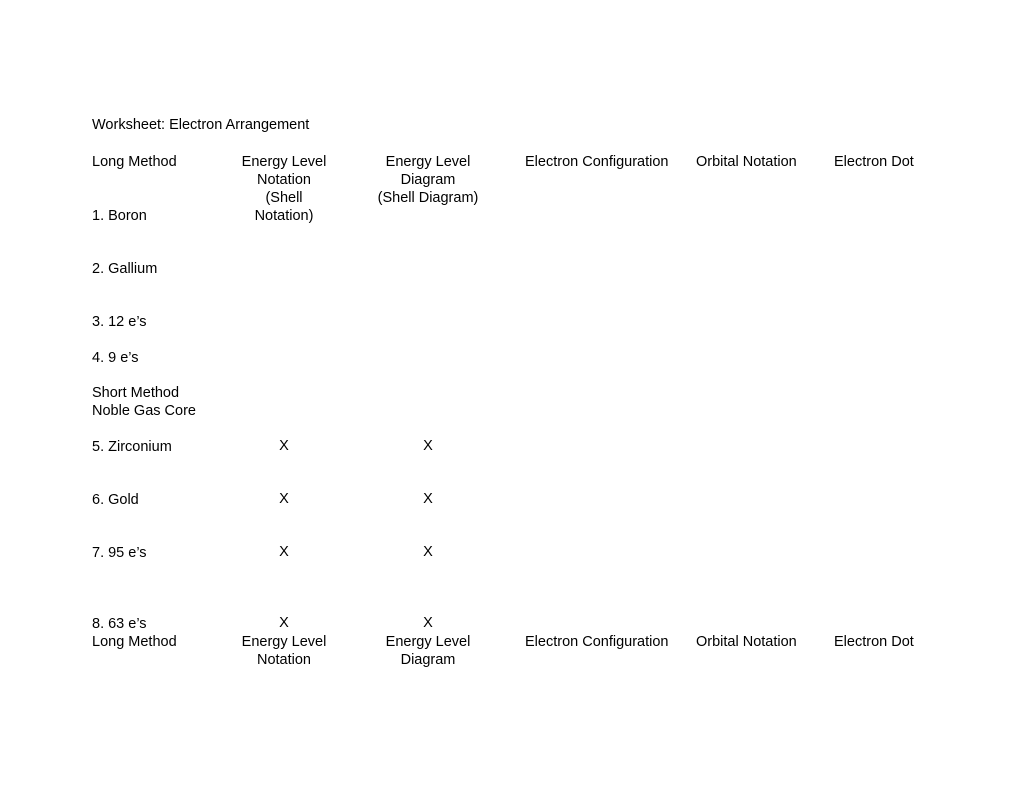  Describe the element at coordinates (428, 552) in the screenshot. I see `row-7-energy-level-diagram-mark: X` at that location.